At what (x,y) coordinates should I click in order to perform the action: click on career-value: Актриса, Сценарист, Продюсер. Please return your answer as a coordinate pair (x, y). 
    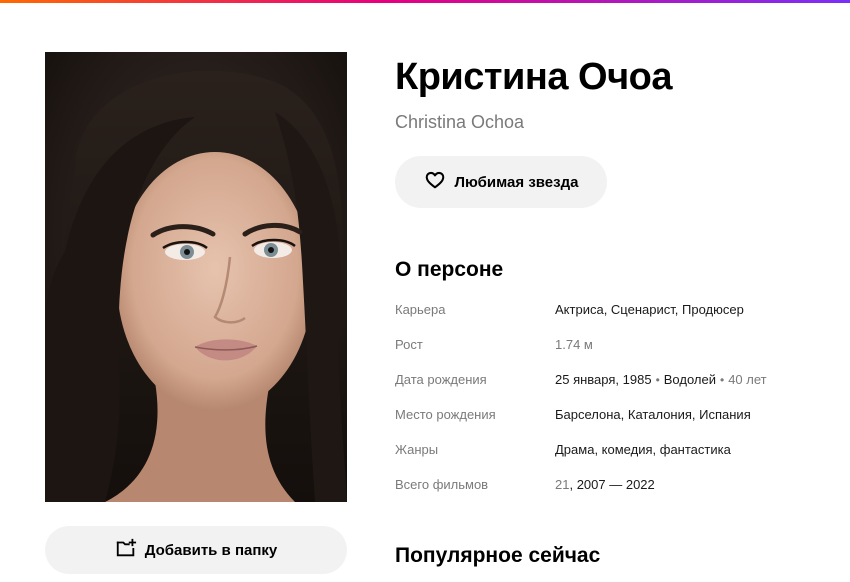
    Looking at the image, I should click on (649, 309).